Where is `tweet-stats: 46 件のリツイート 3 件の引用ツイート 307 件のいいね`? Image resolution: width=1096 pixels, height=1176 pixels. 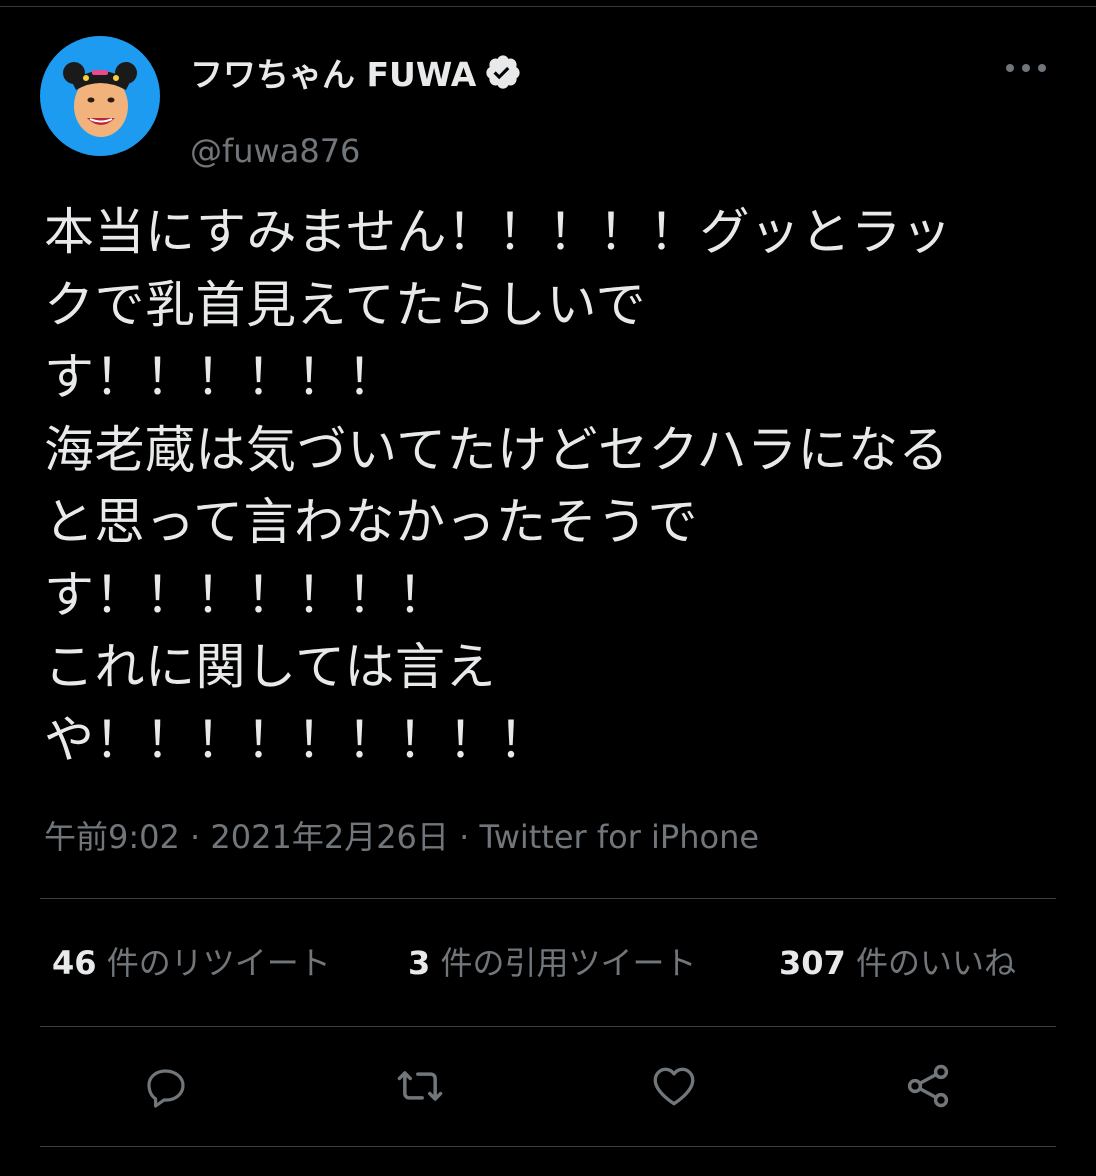
tweet-stats: 46 件のリツイート 3 件の引用ツイート 307 件のいいね is located at coordinates (552, 963).